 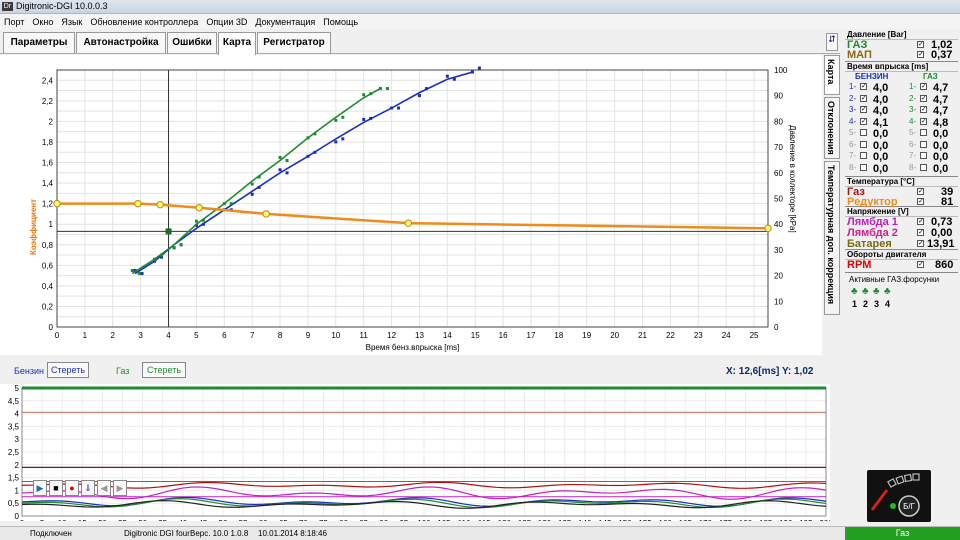 What do you see at coordinates (776, 327) in the screenshot?
I see `y2-tick-label: 0` at bounding box center [776, 327].